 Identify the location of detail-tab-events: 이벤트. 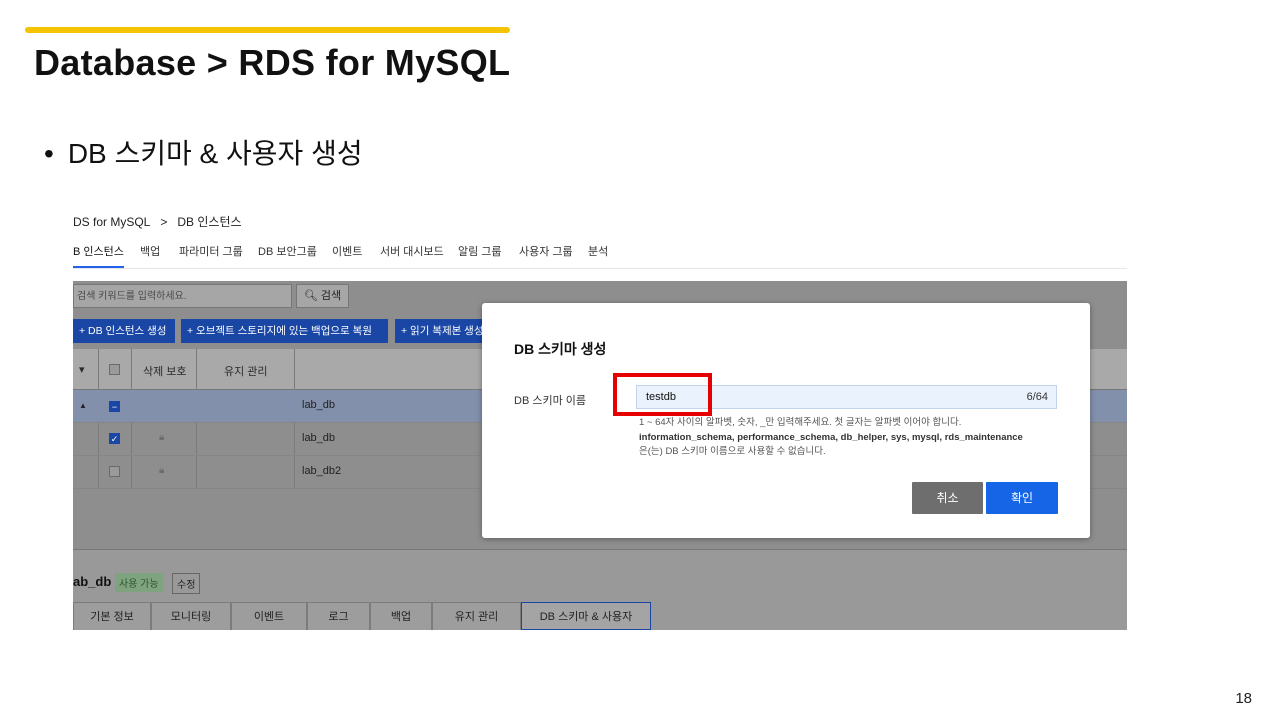
(269, 616).